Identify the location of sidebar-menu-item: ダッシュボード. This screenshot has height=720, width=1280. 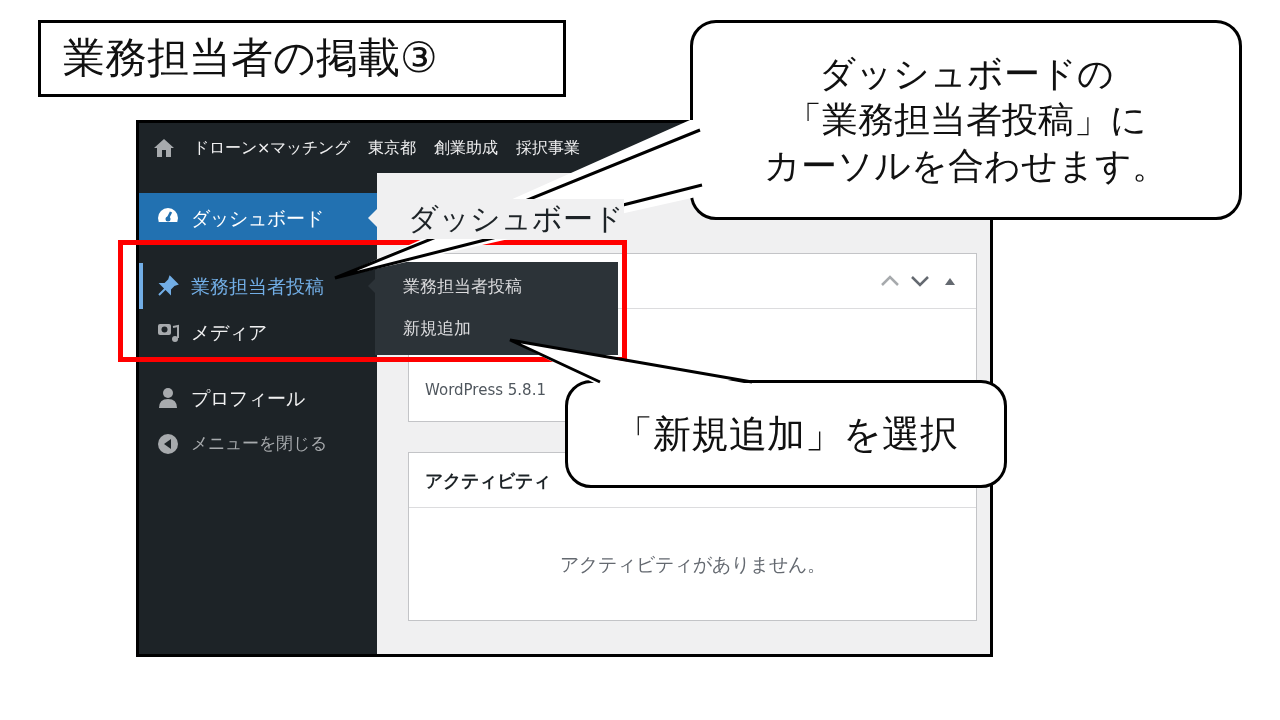
(258, 218).